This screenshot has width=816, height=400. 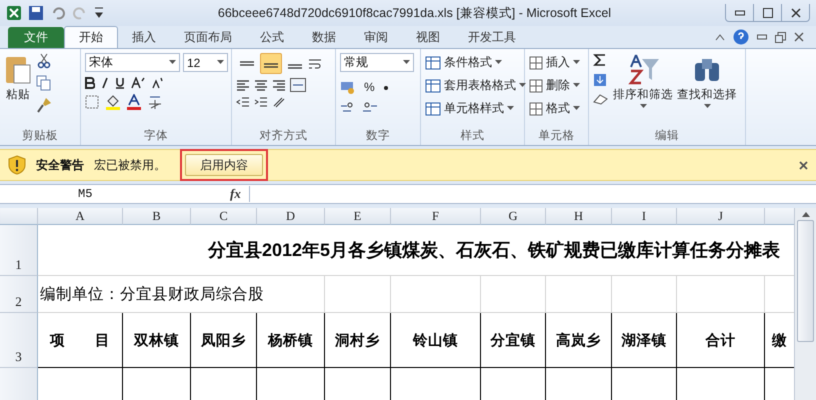 I want to click on percent-button: %, so click(x=369, y=86).